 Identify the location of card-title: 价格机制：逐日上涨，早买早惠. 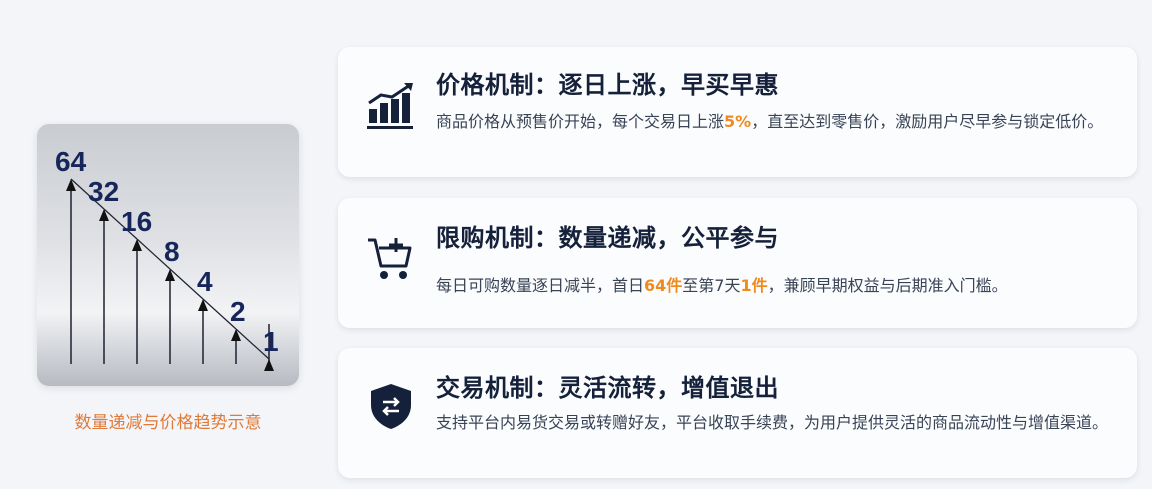
(607, 85).